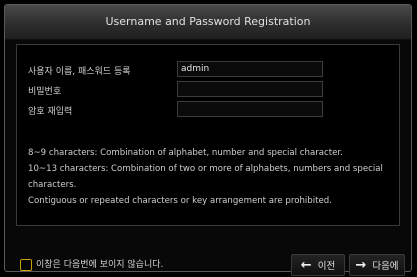  I want to click on username-field: admin, so click(250, 69).